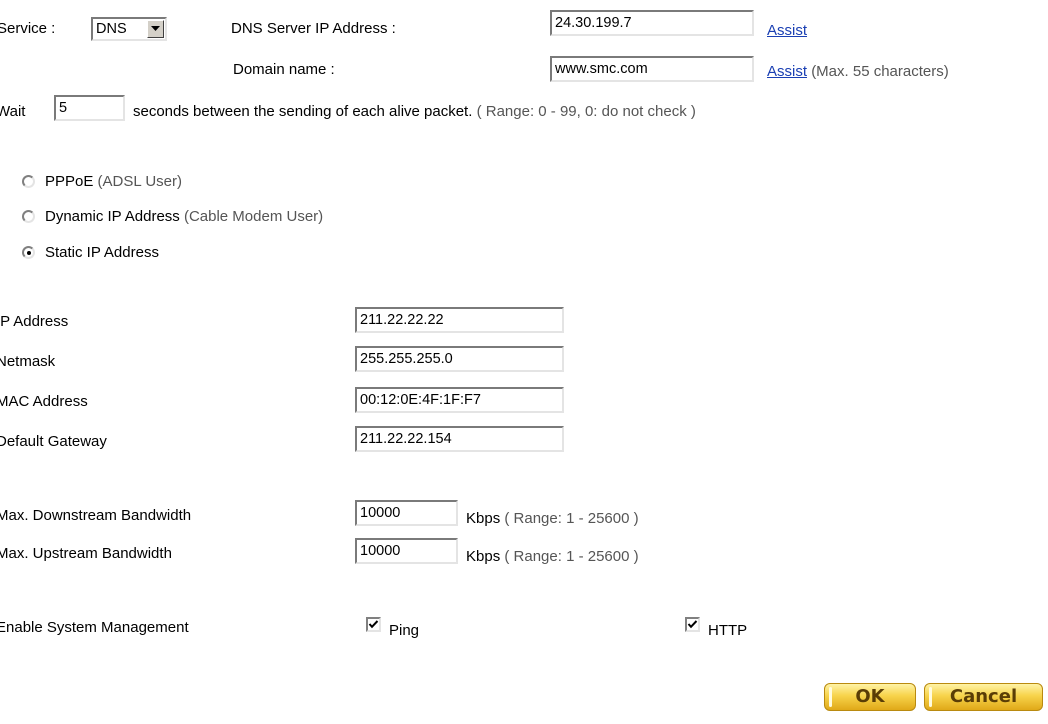  Describe the element at coordinates (483, 556) in the screenshot. I see `upstream-unit: Kbps` at that location.